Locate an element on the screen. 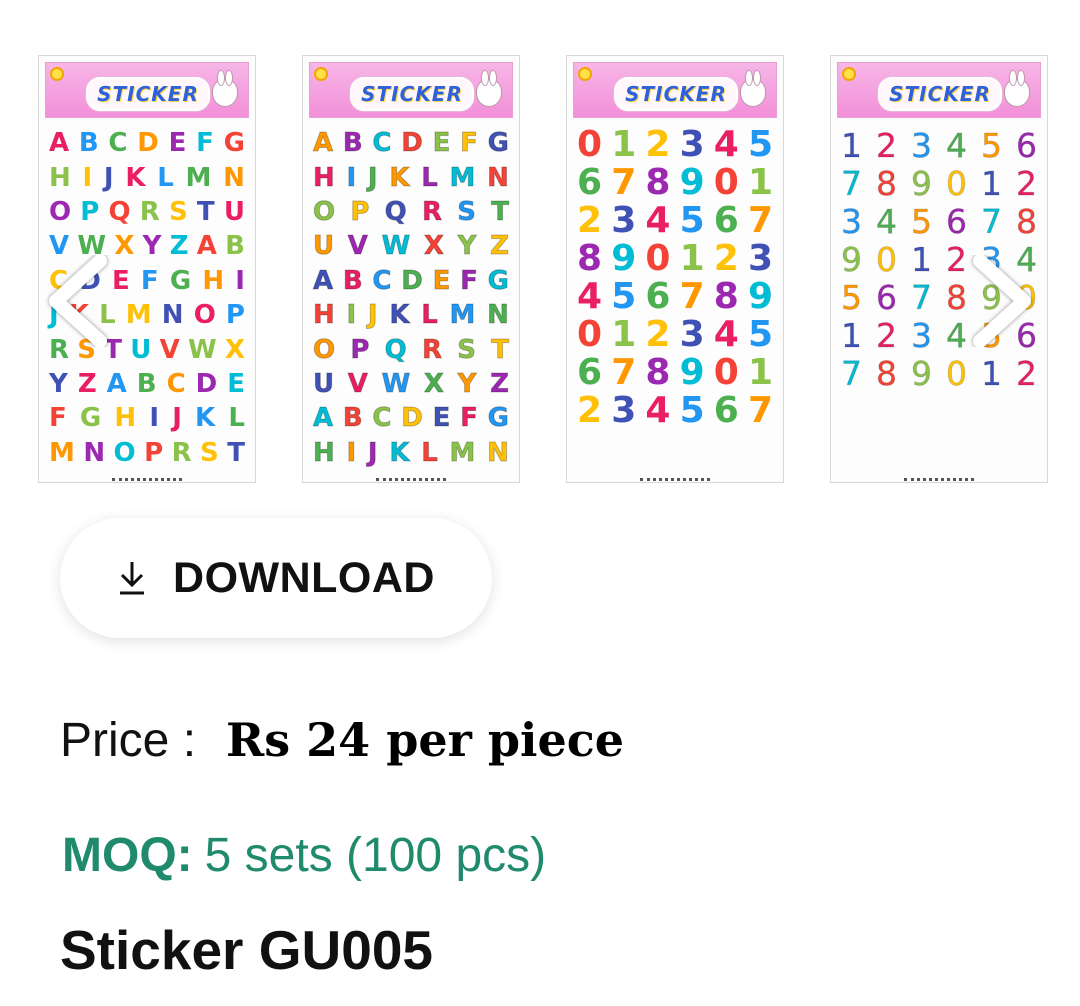 This screenshot has width=1080, height=1006. sticker-glyph: A is located at coordinates (59, 143).